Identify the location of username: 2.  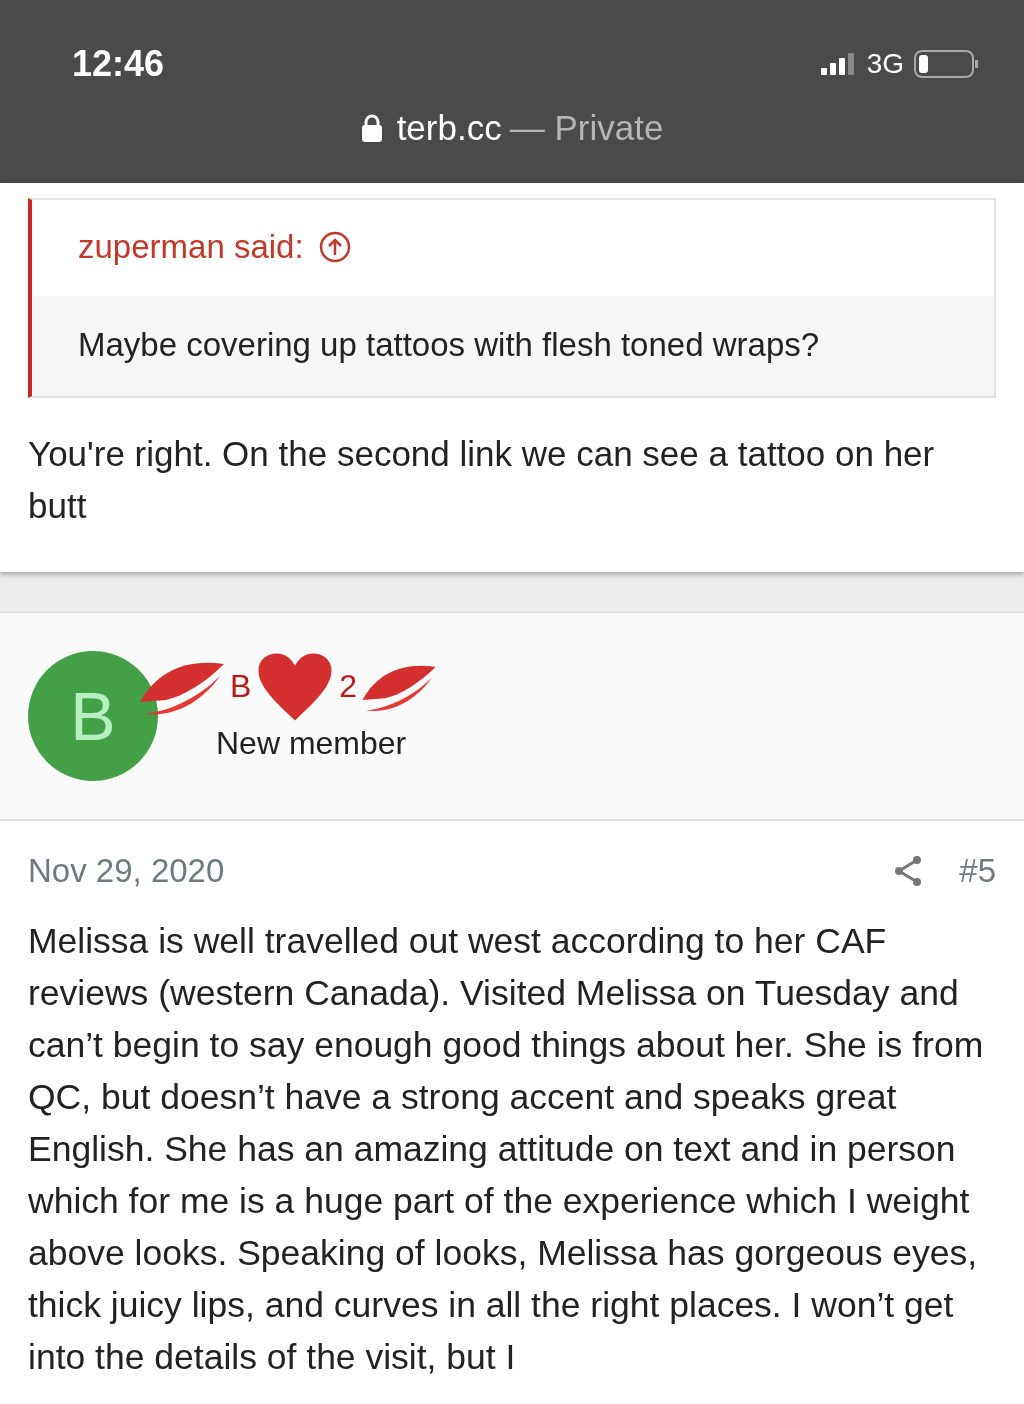
(348, 686).